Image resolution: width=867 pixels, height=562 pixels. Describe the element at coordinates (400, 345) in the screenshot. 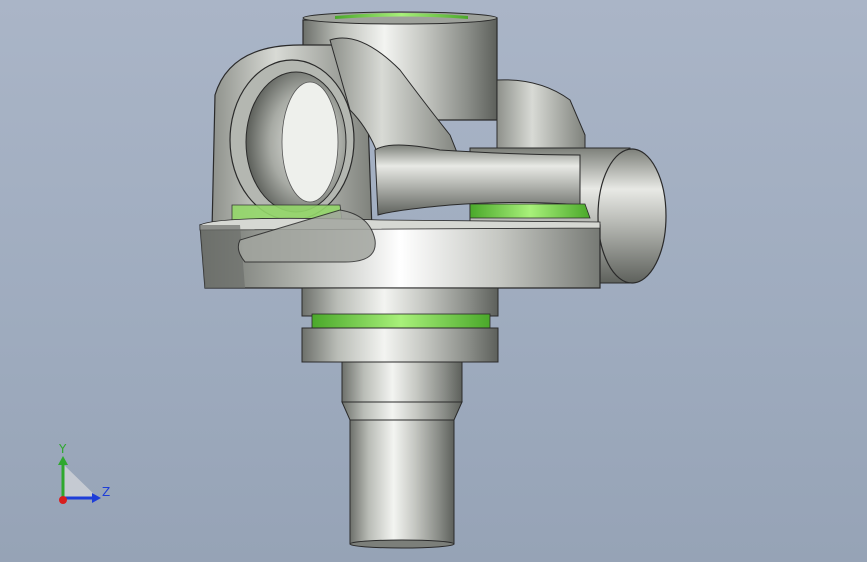

I see `lower-collar` at that location.